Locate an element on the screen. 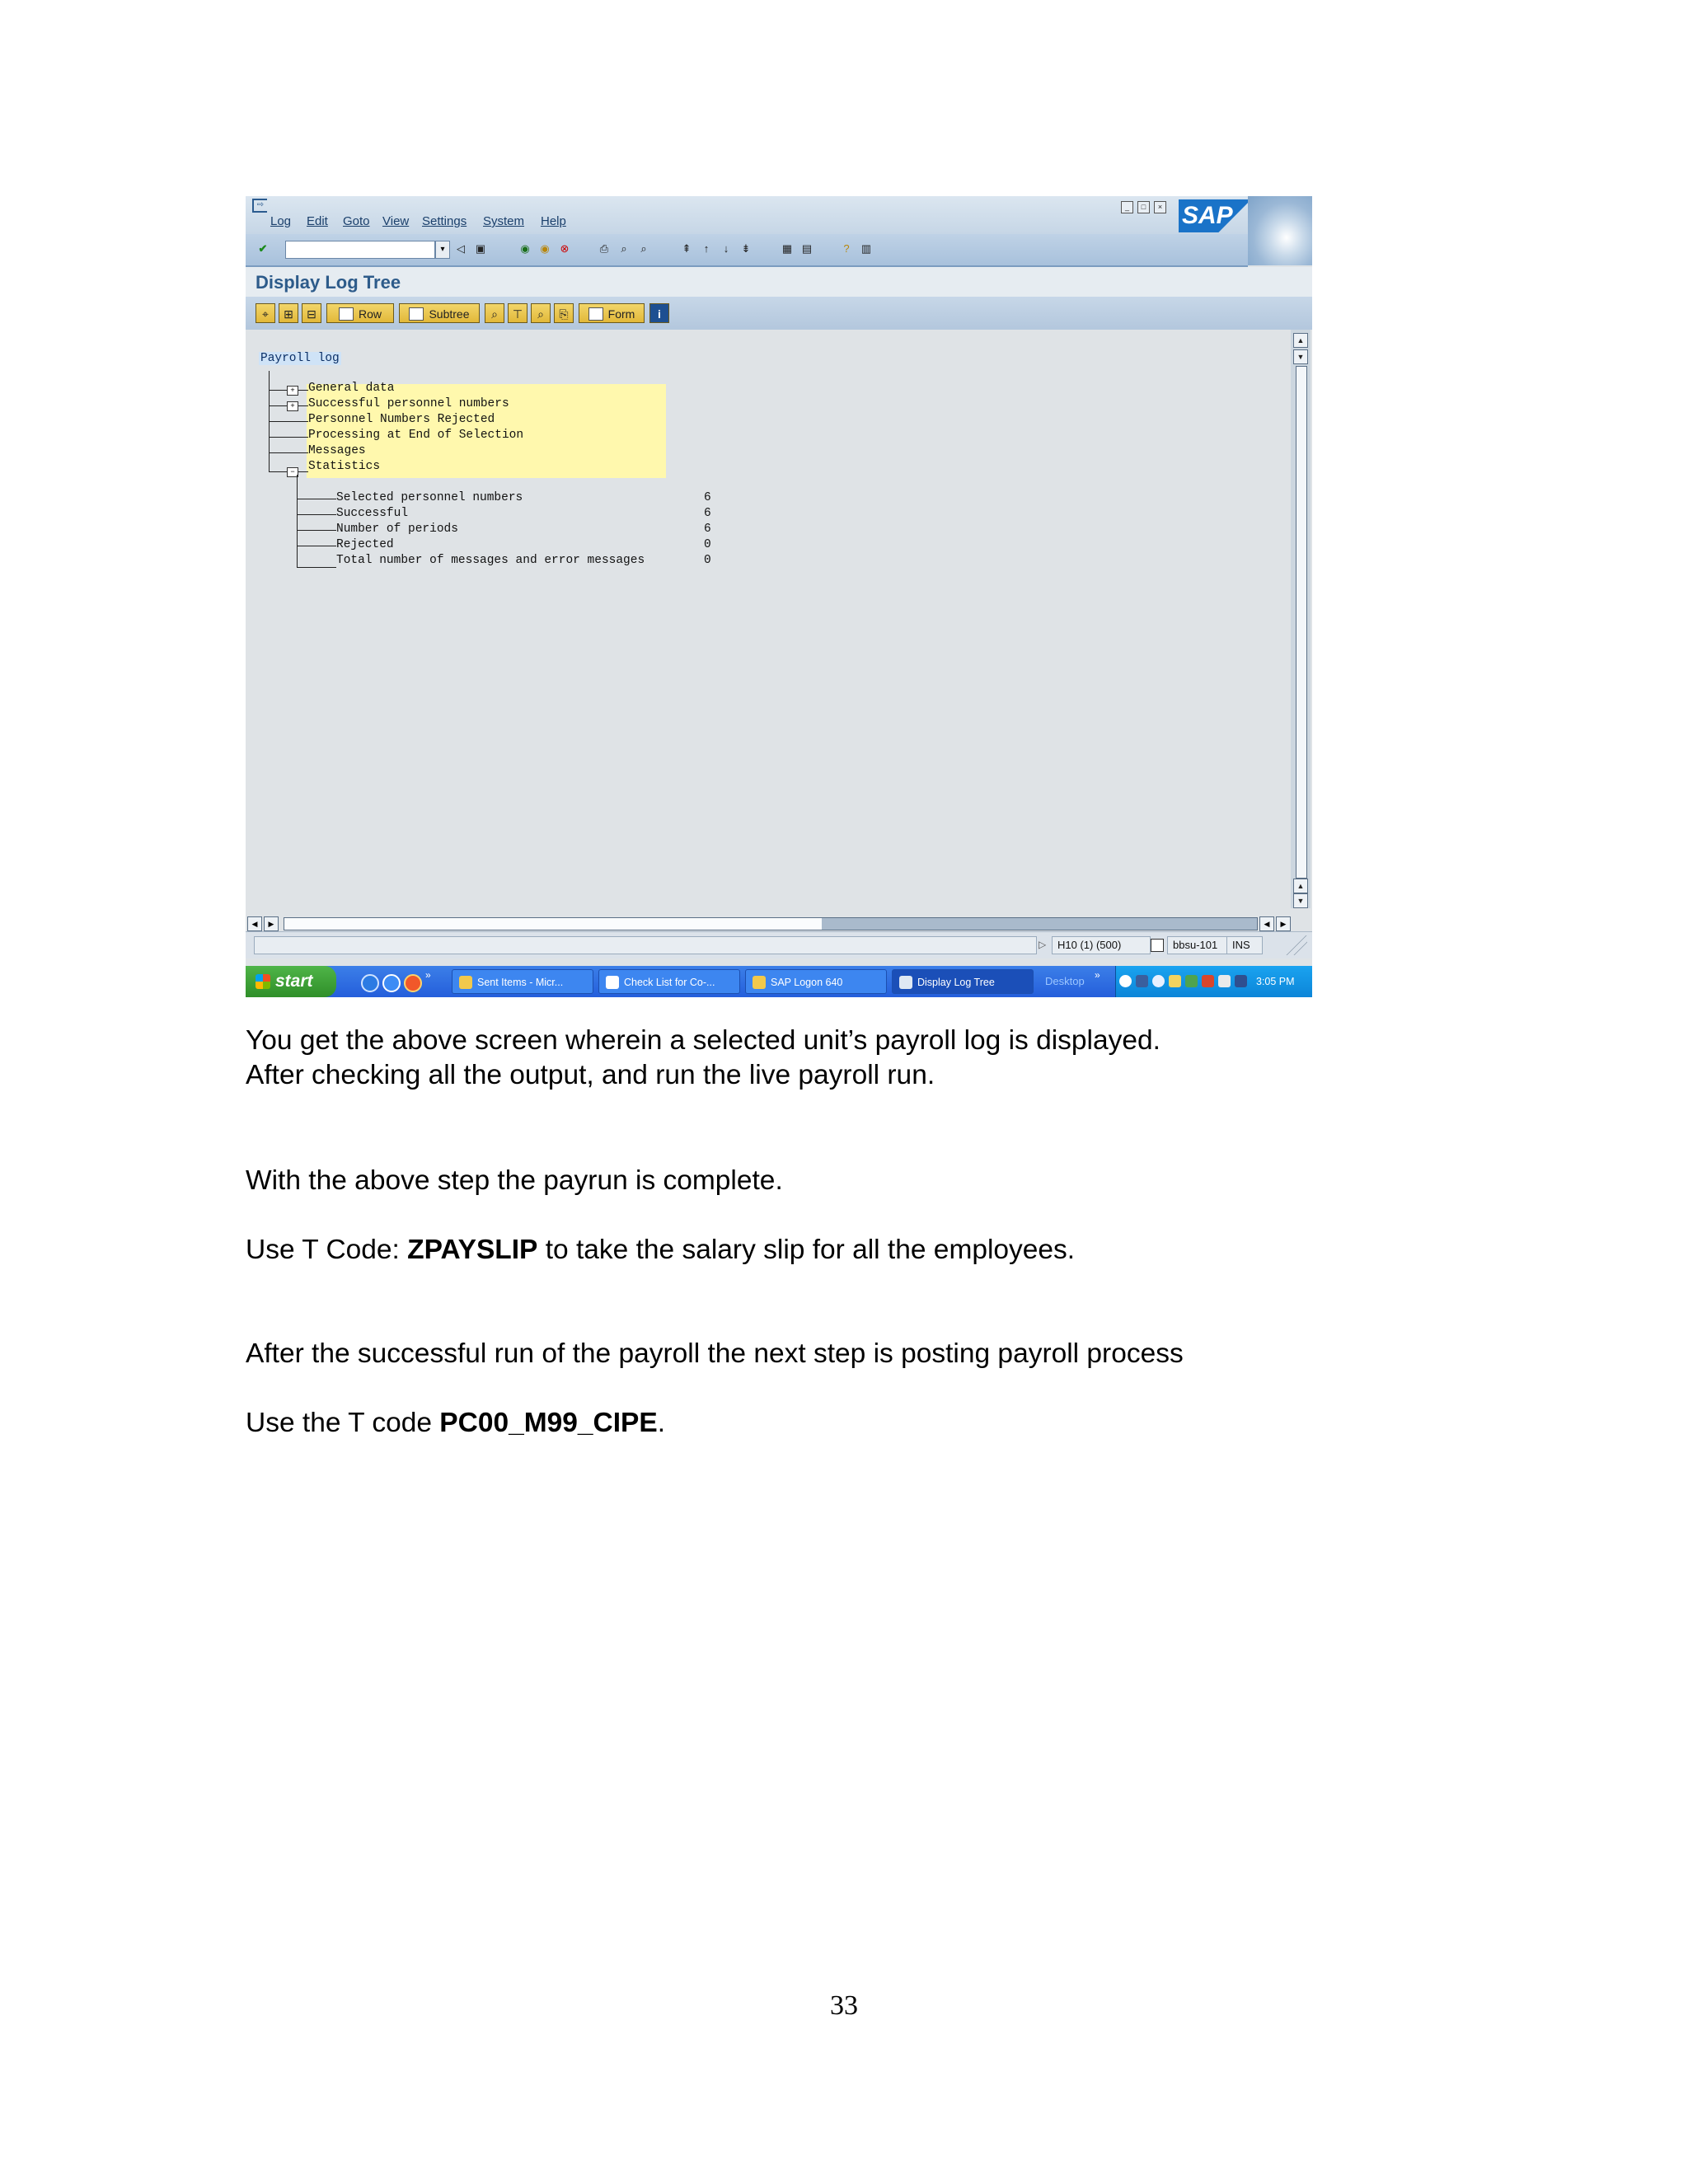 Image resolution: width=1688 pixels, height=2184 pixels. tree-node-general-data: General data is located at coordinates (351, 388).